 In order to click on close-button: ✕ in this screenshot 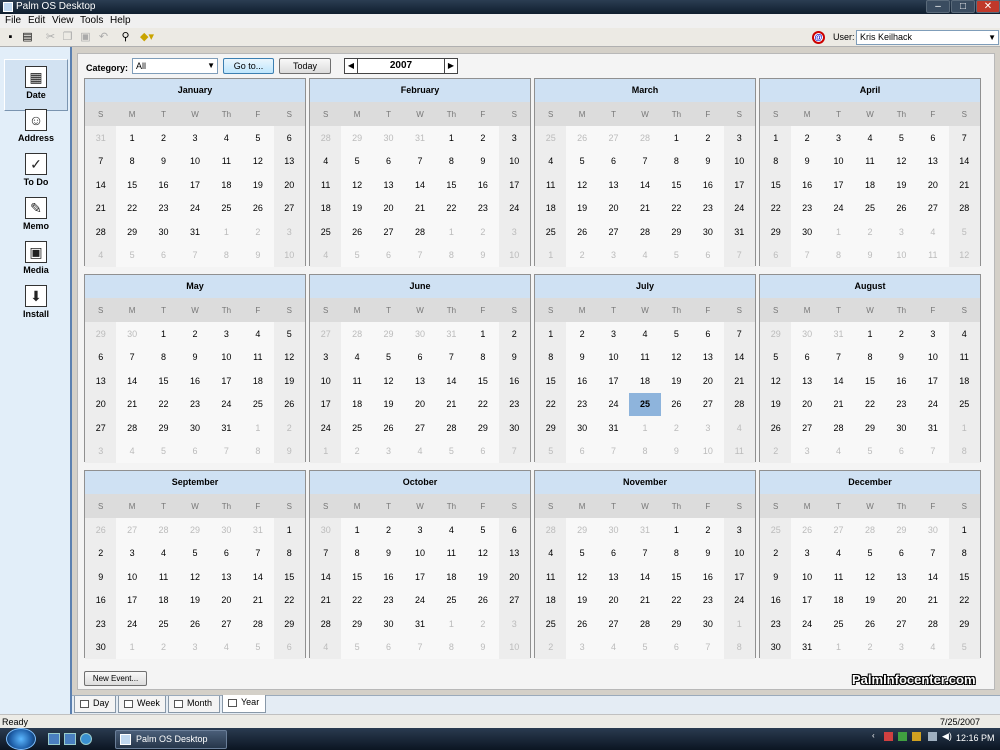, I will do `click(988, 6)`.